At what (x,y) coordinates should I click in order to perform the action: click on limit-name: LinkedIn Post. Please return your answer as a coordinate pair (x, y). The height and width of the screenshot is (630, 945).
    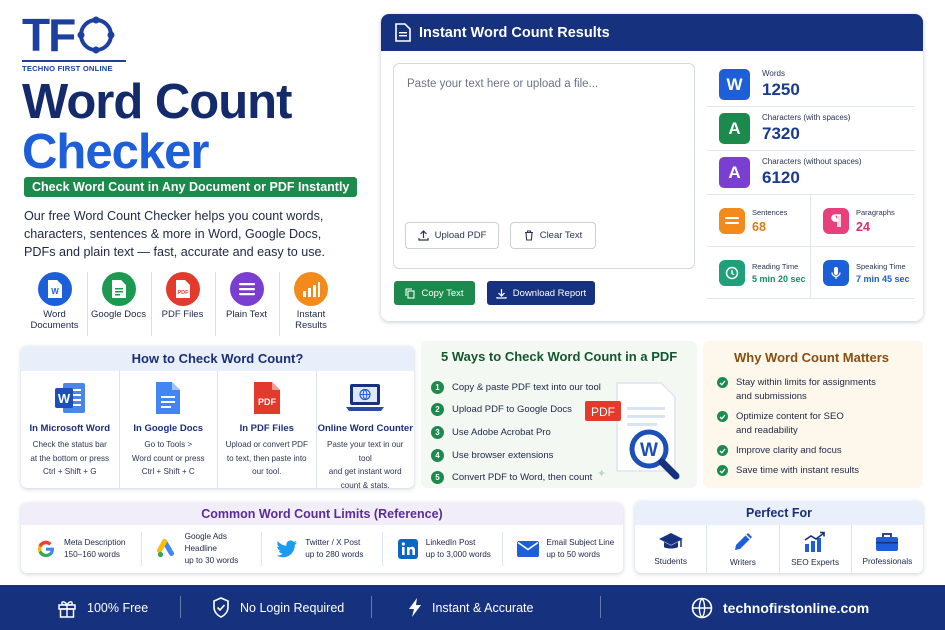
    Looking at the image, I should click on (450, 542).